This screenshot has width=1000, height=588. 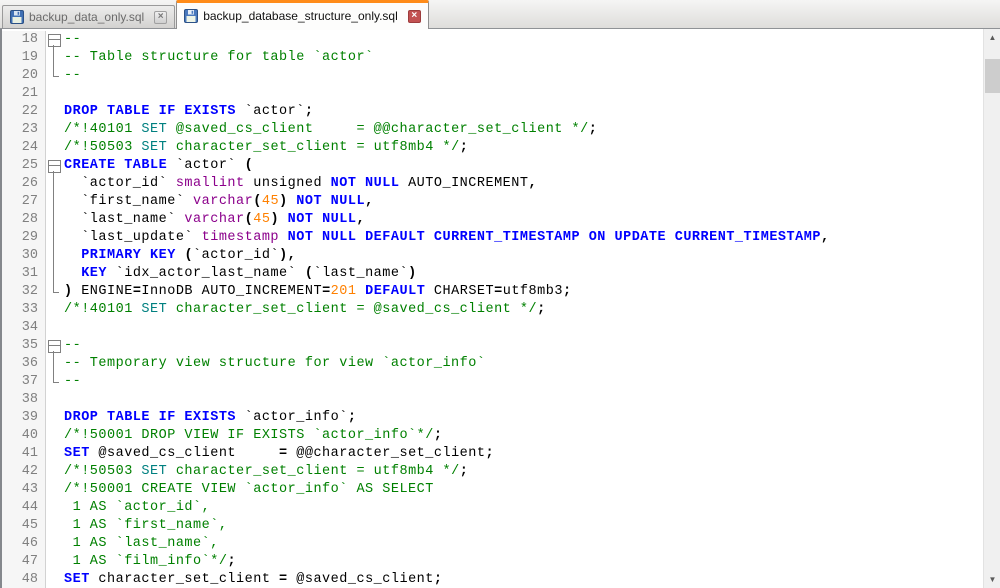 I want to click on scroll-thumb, so click(x=992, y=76).